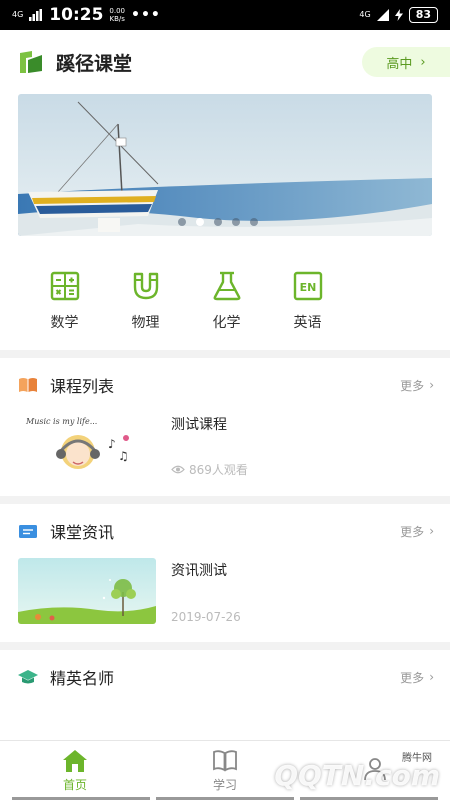 The height and width of the screenshot is (800, 450). I want to click on subject-english: EN 英语, so click(307, 301).